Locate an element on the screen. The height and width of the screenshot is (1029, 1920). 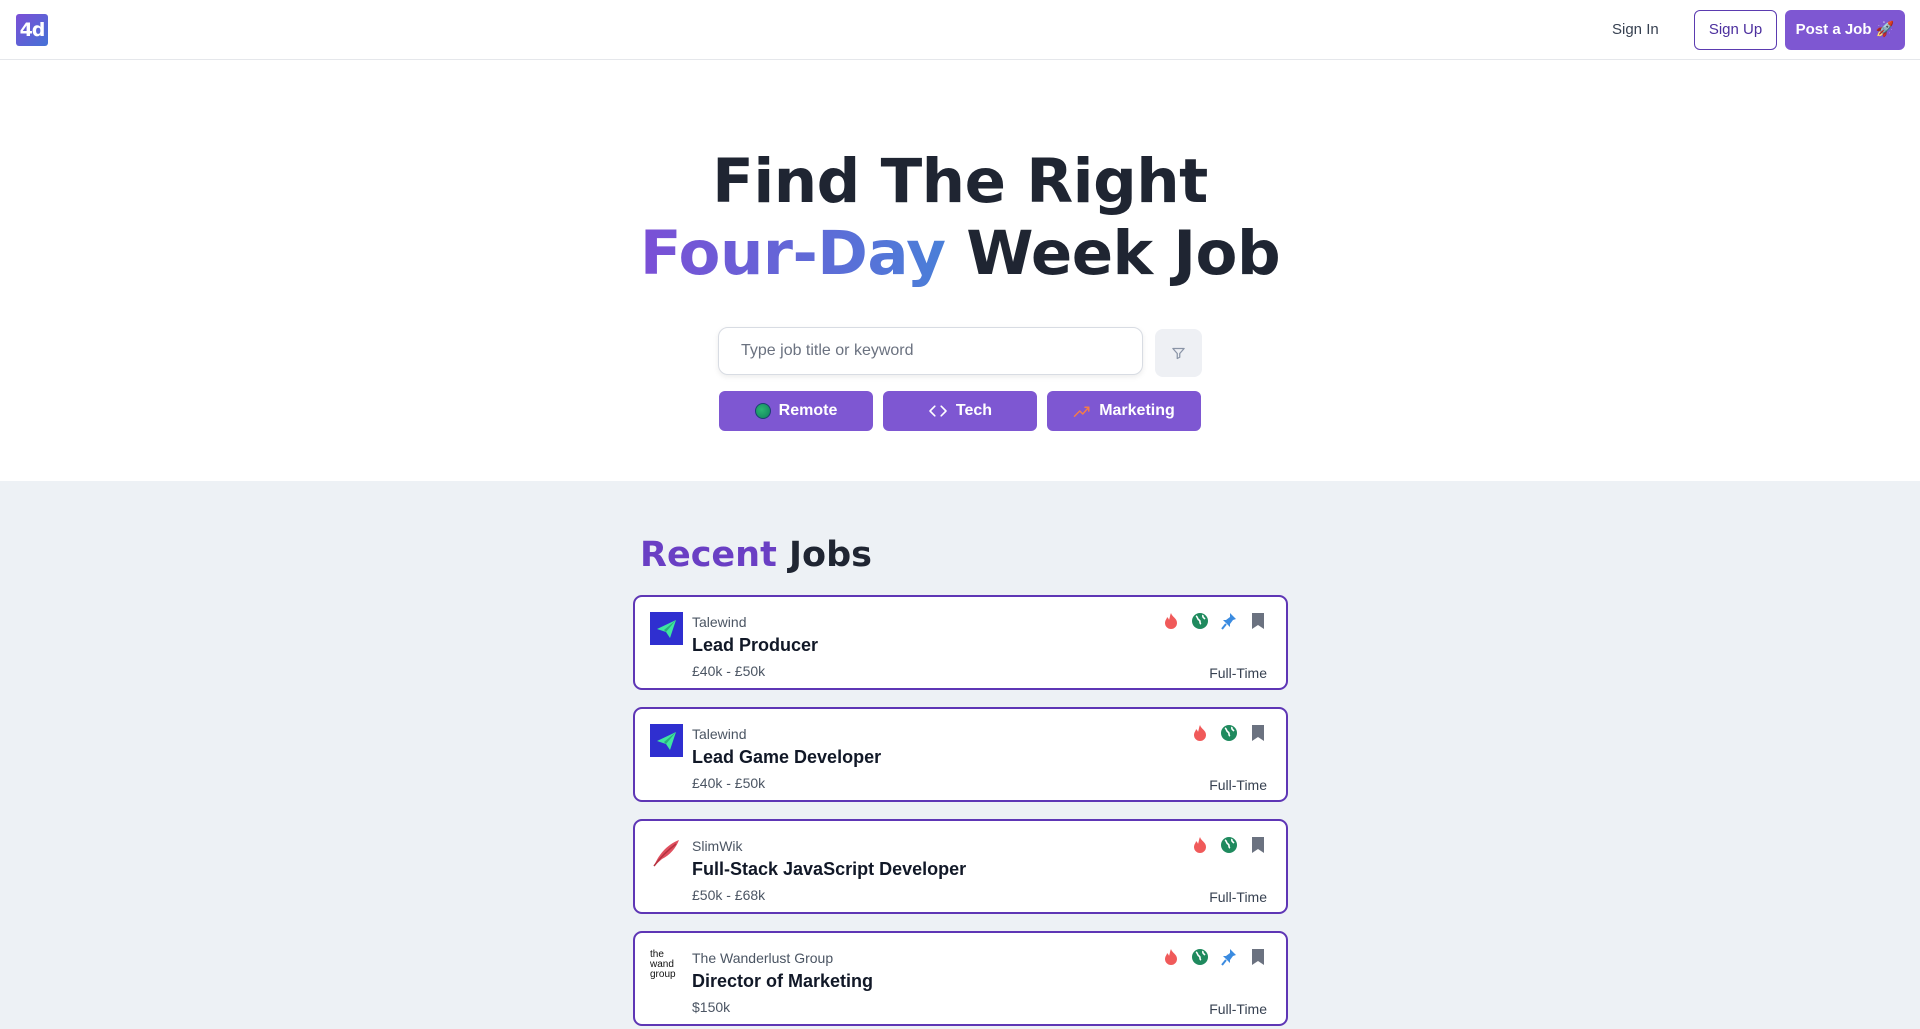
filter-chip-marketing: Marketing is located at coordinates (1124, 411).